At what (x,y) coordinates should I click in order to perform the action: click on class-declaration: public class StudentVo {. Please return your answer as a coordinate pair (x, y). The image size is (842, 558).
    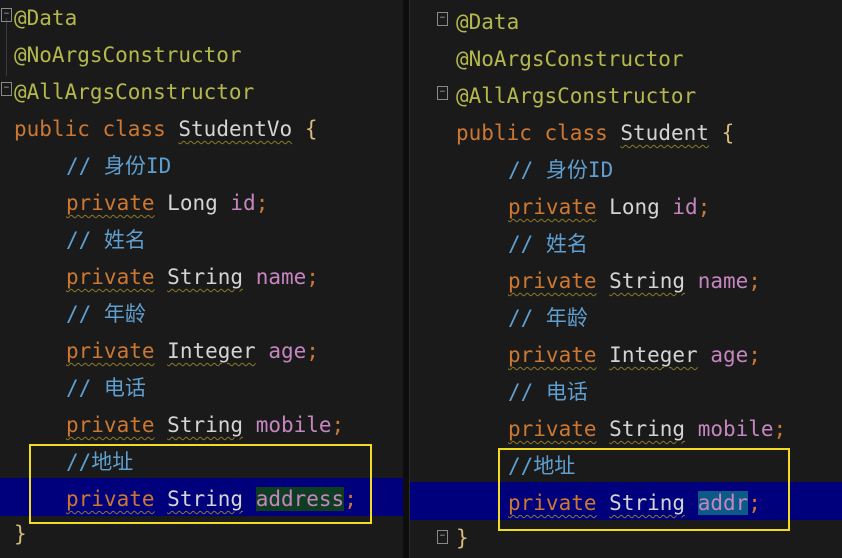
    Looking at the image, I should click on (166, 129).